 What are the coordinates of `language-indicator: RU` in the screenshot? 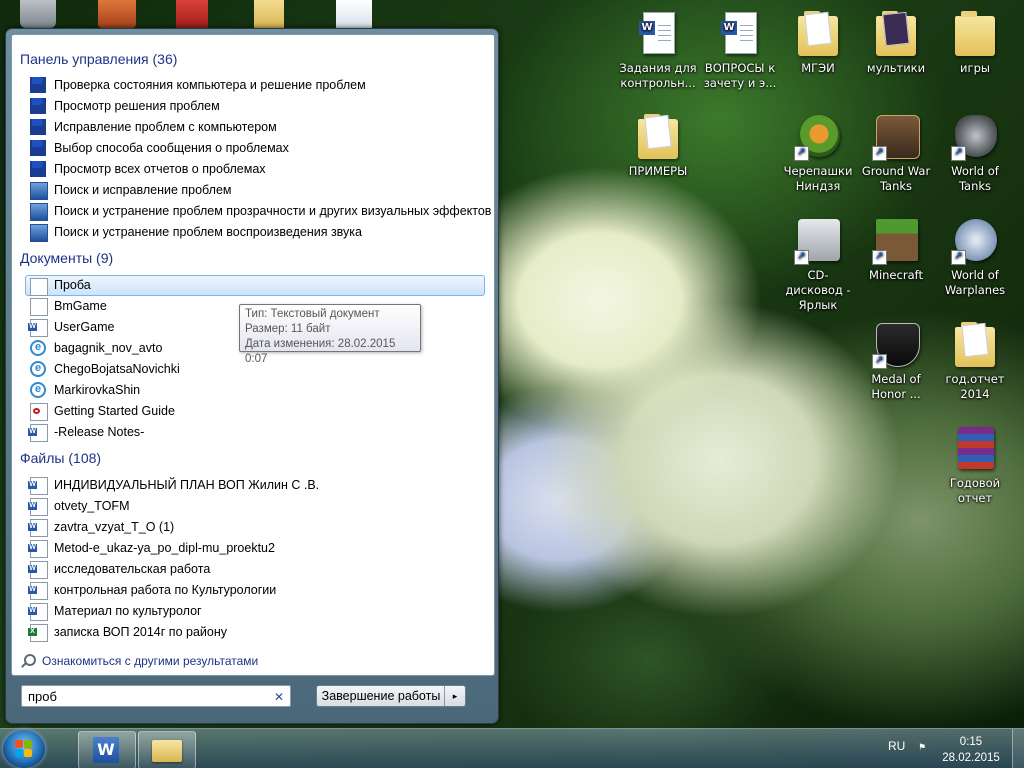 It's located at (896, 746).